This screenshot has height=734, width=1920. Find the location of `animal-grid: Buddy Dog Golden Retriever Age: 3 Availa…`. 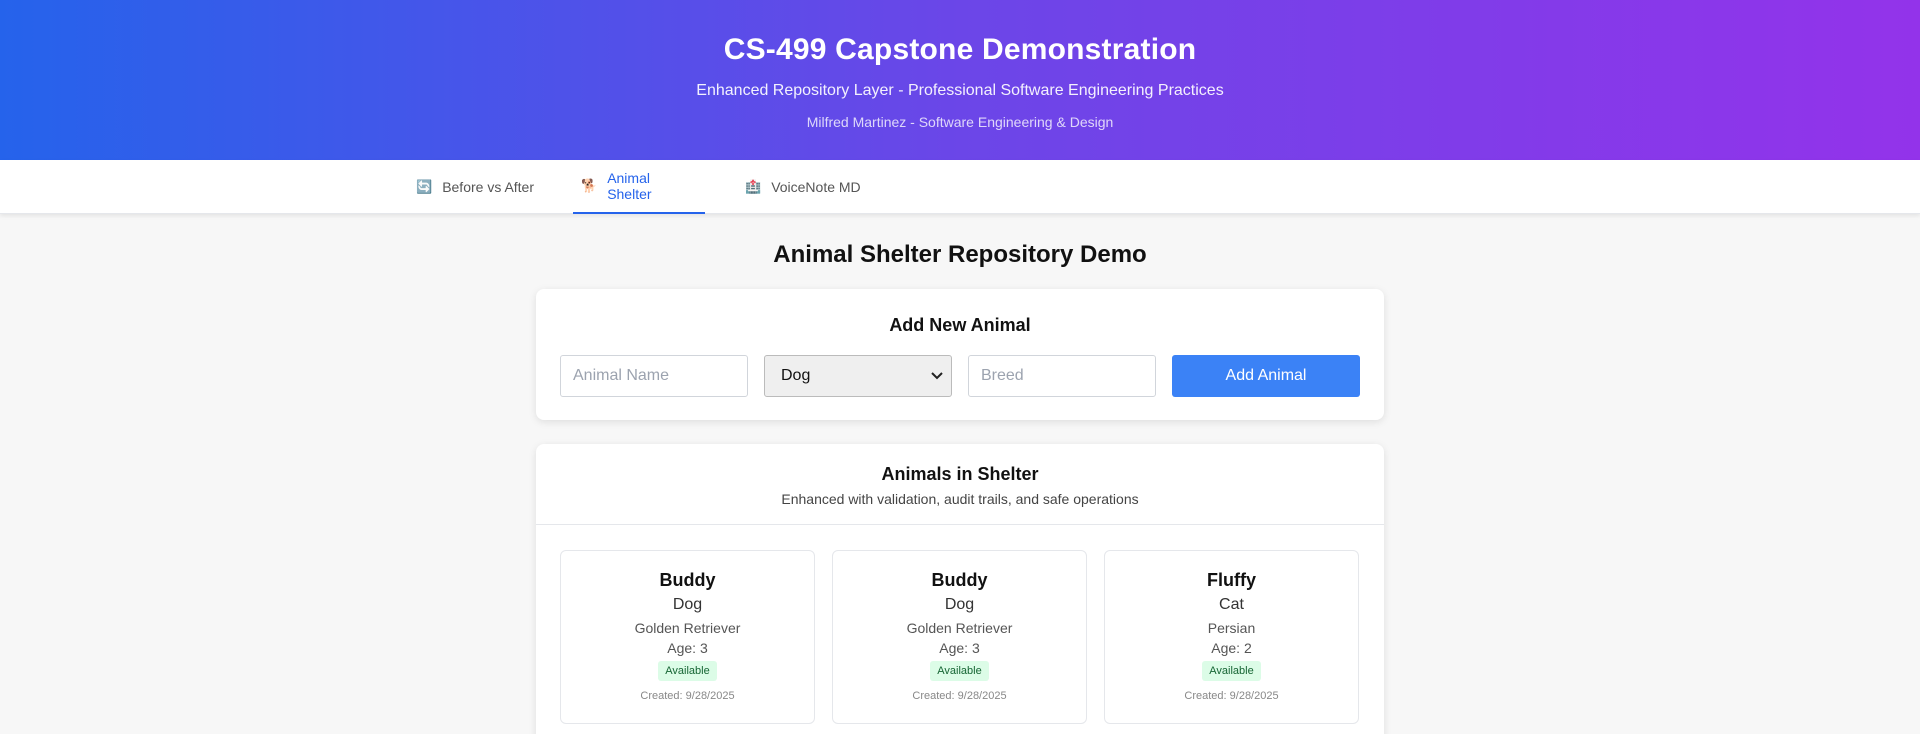

animal-grid: Buddy Dog Golden Retriever Age: 3 Availa… is located at coordinates (960, 624).